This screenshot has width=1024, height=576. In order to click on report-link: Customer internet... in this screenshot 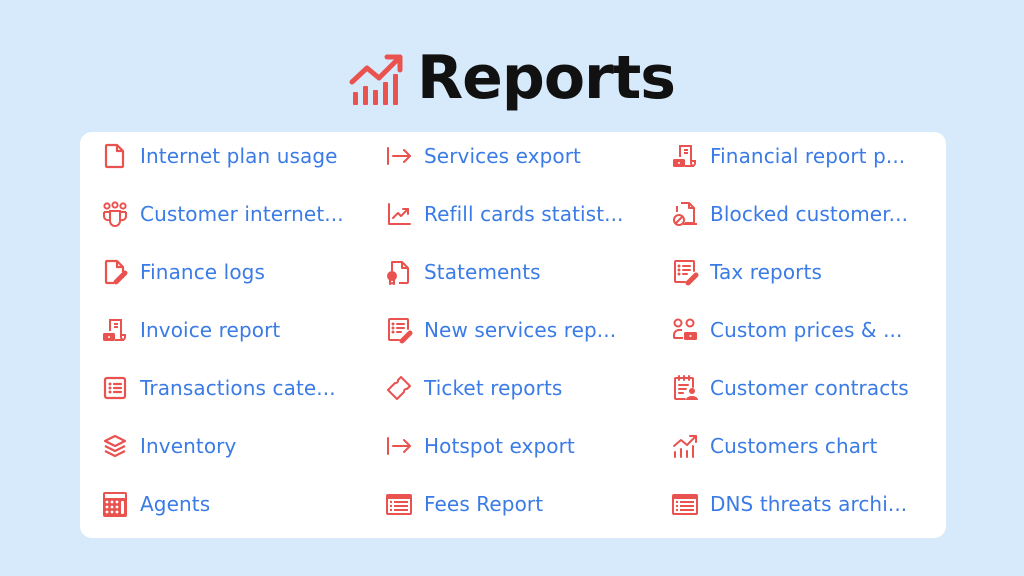, I will do `click(222, 214)`.